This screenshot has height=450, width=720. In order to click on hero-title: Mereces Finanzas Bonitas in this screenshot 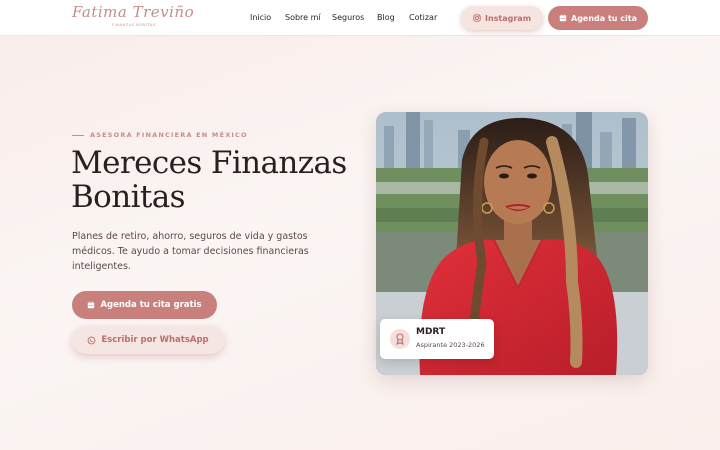, I will do `click(216, 180)`.